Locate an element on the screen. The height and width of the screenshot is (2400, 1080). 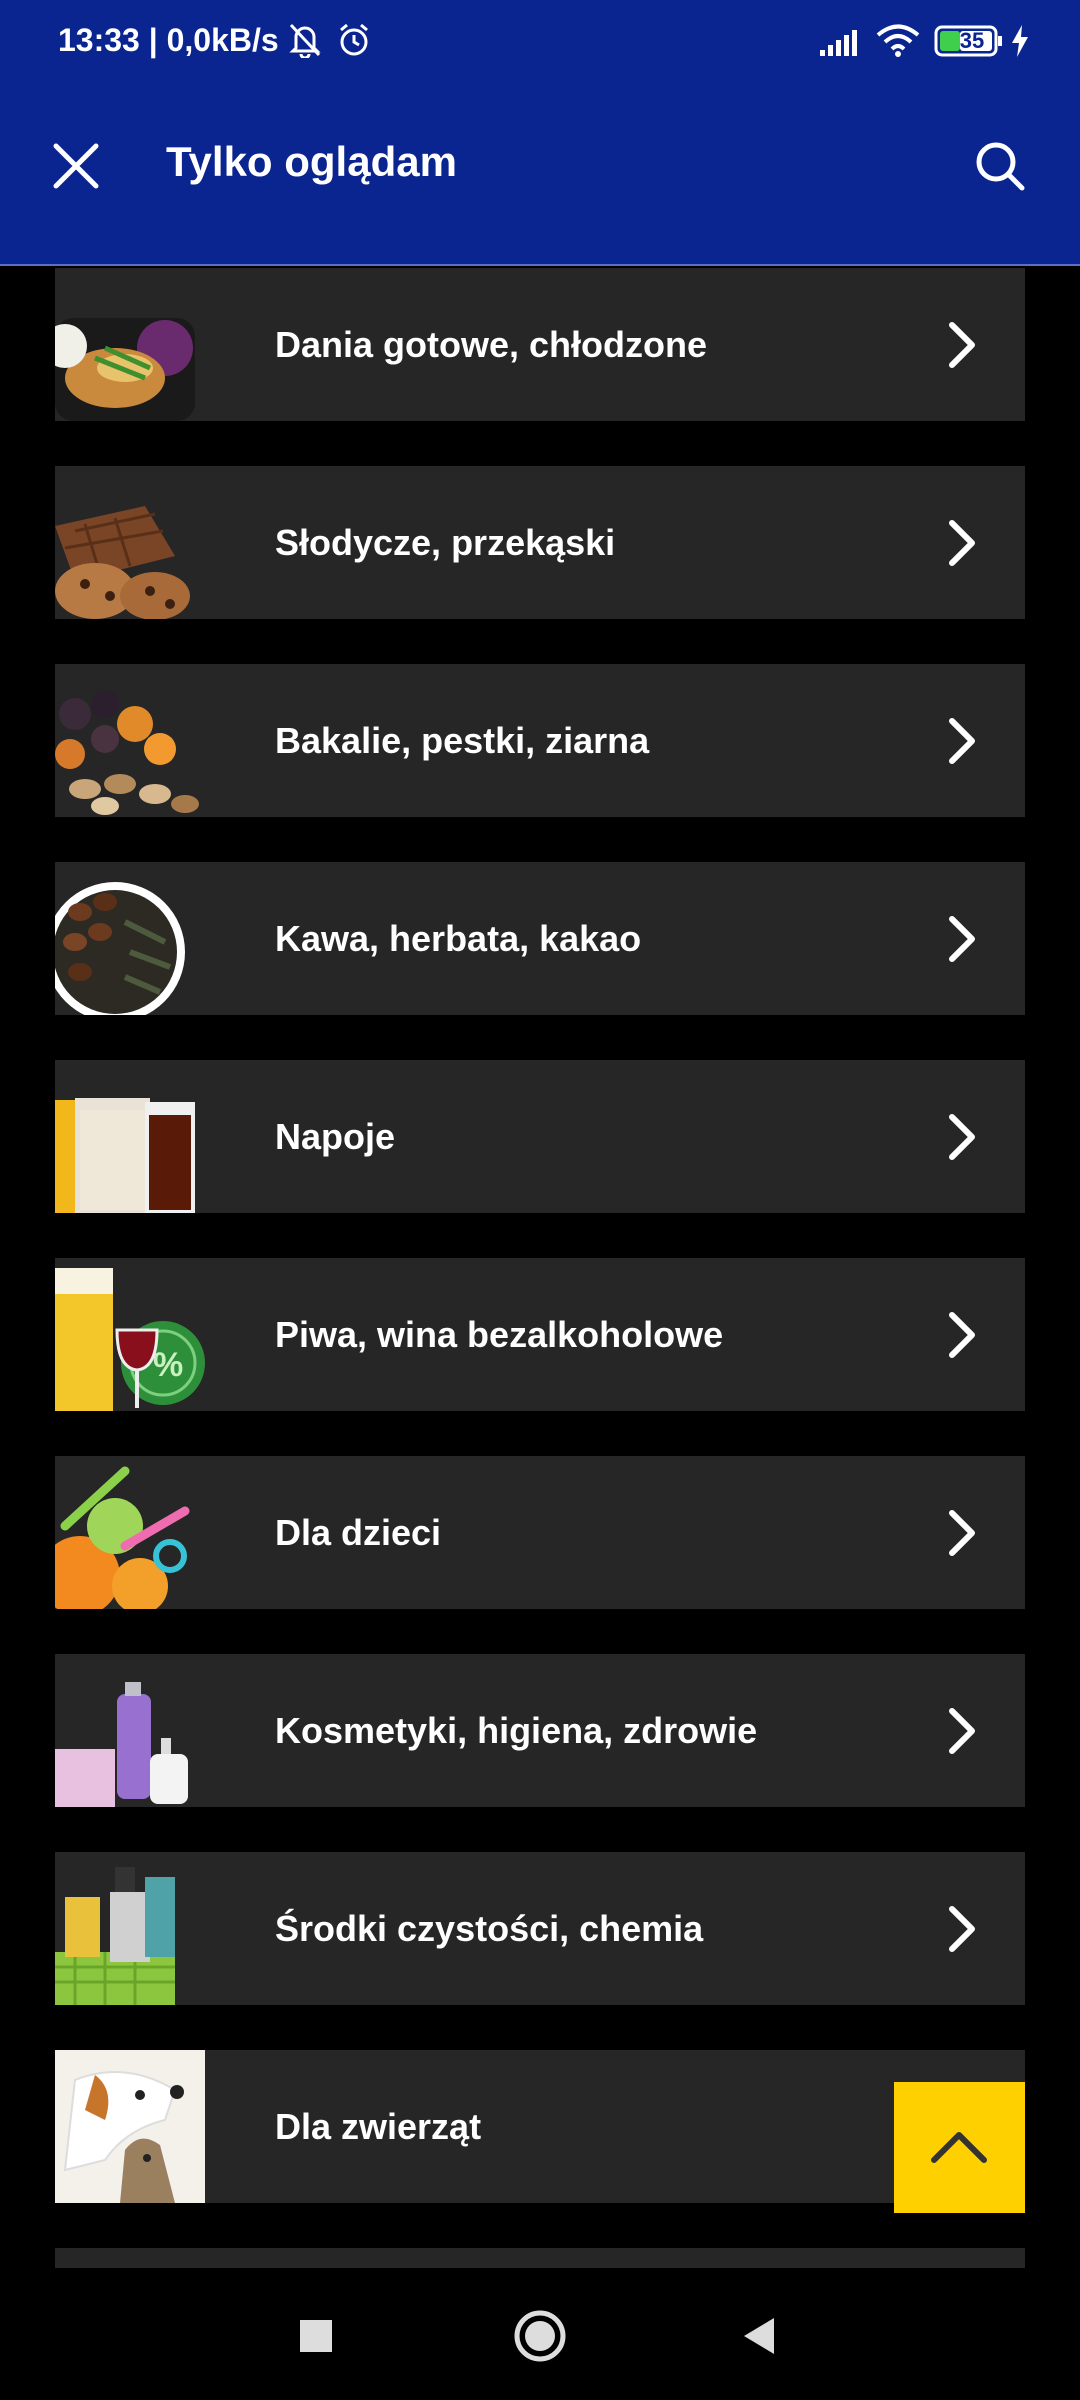
beer-wine-thumbnail: % is located at coordinates (130, 1334).